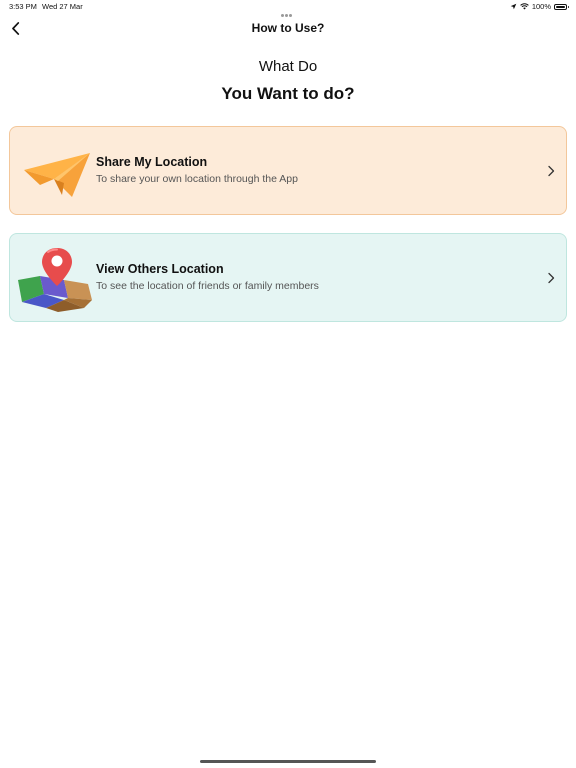  I want to click on status-bar: 3:53 PM Wed 27 Mar 100%, so click(288, 8).